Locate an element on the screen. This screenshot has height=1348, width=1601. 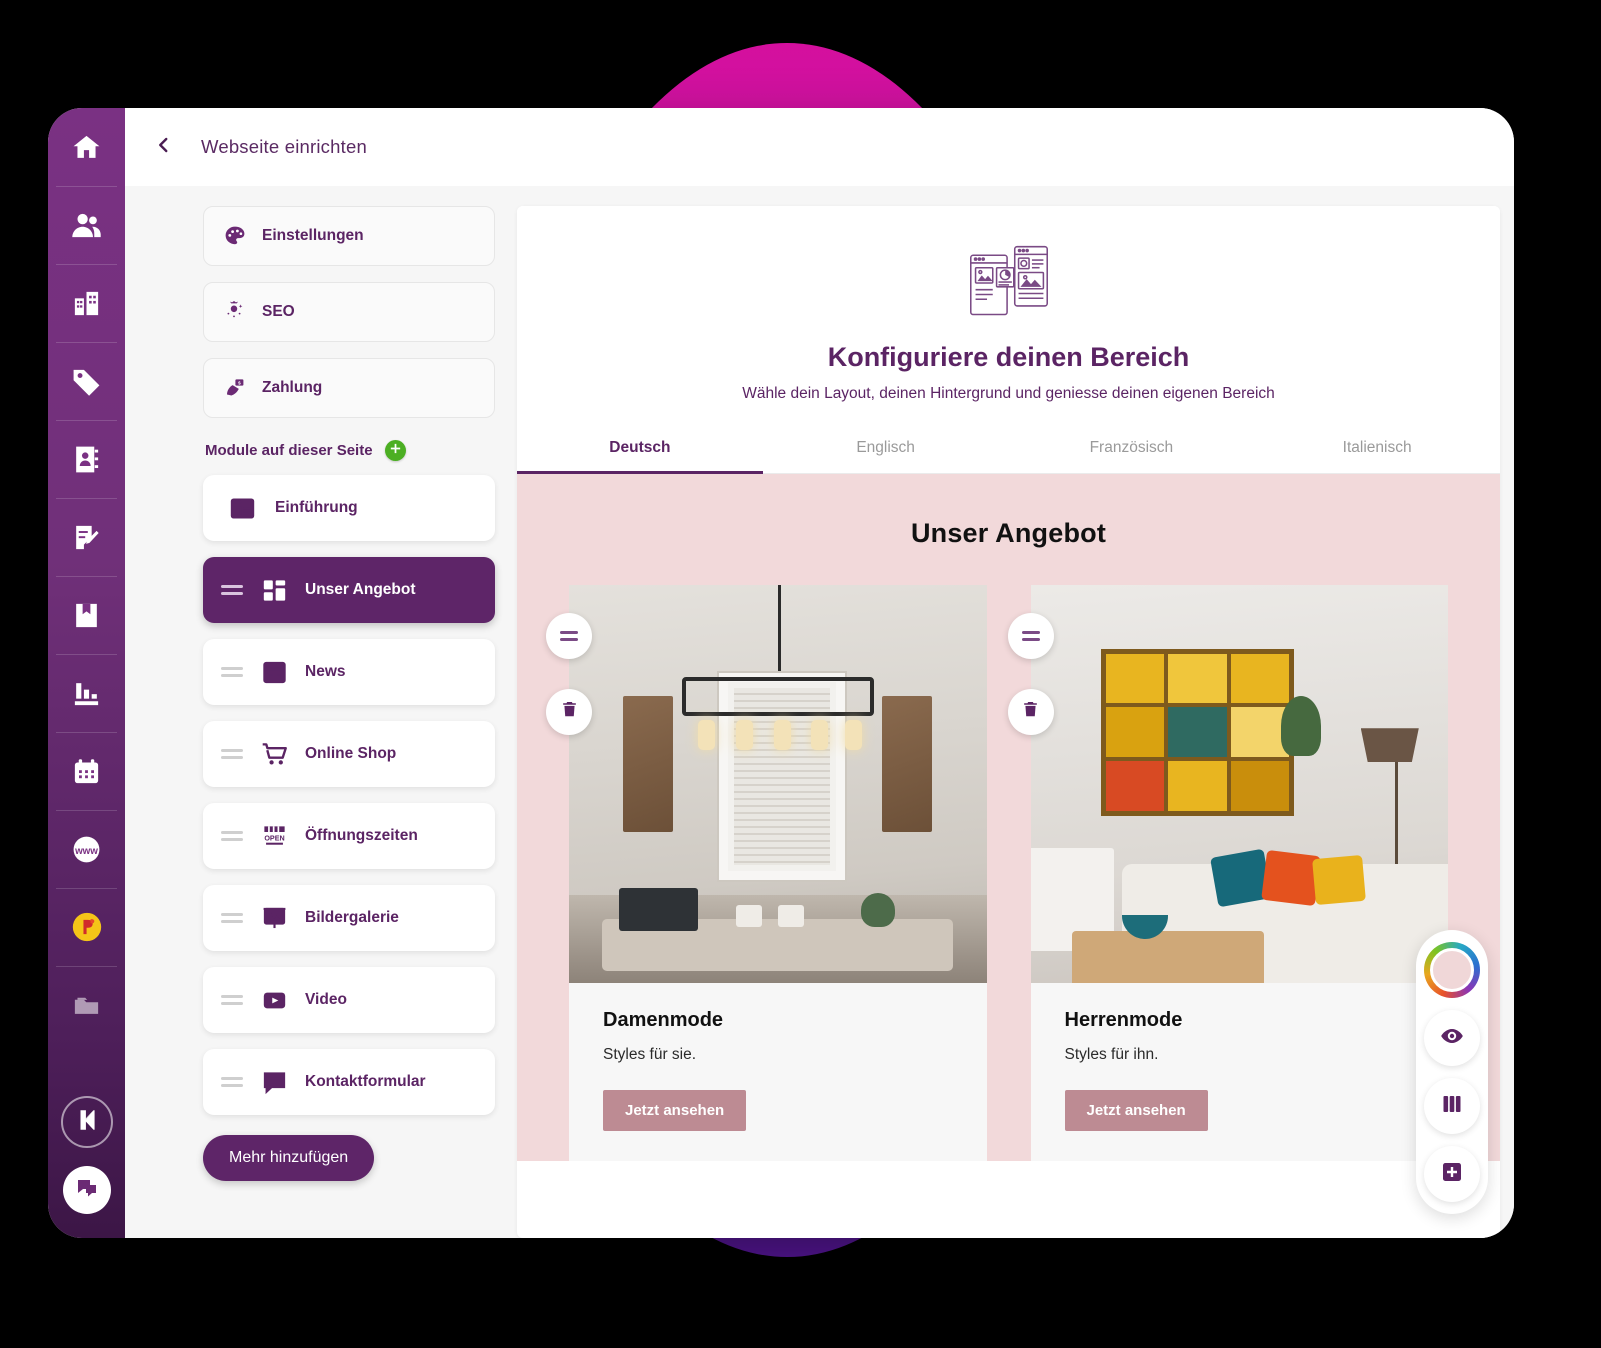
rail-item-home is located at coordinates (86, 147).